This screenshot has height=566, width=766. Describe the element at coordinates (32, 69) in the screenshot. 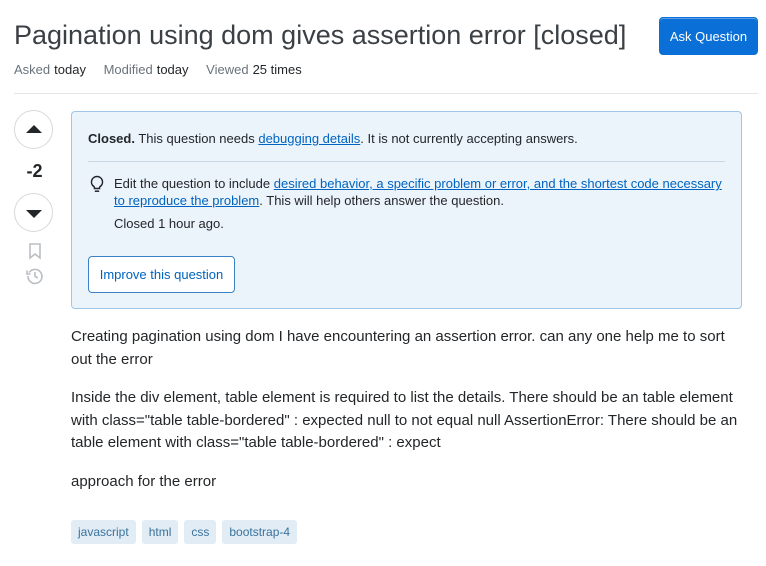

I see `asked-label: Asked` at that location.